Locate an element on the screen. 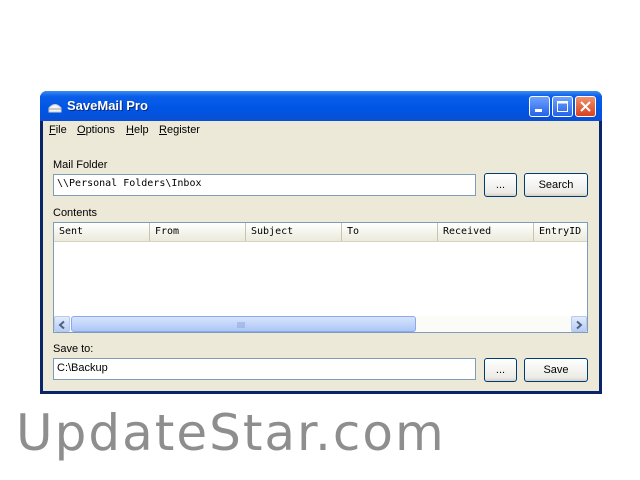 Image resolution: width=640 pixels, height=480 pixels. scroll-thumb is located at coordinates (243, 324).